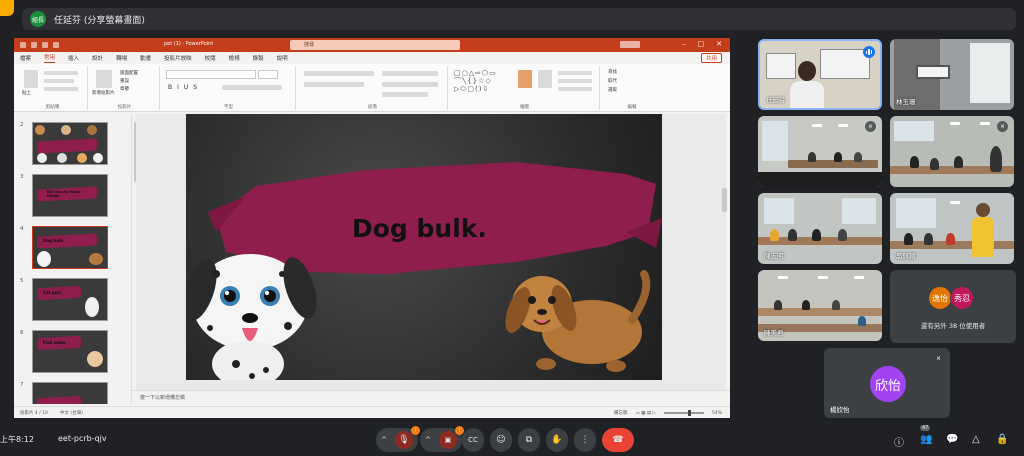 The image size is (1024, 456). I want to click on slide-thumbnail: 7, so click(70, 393).